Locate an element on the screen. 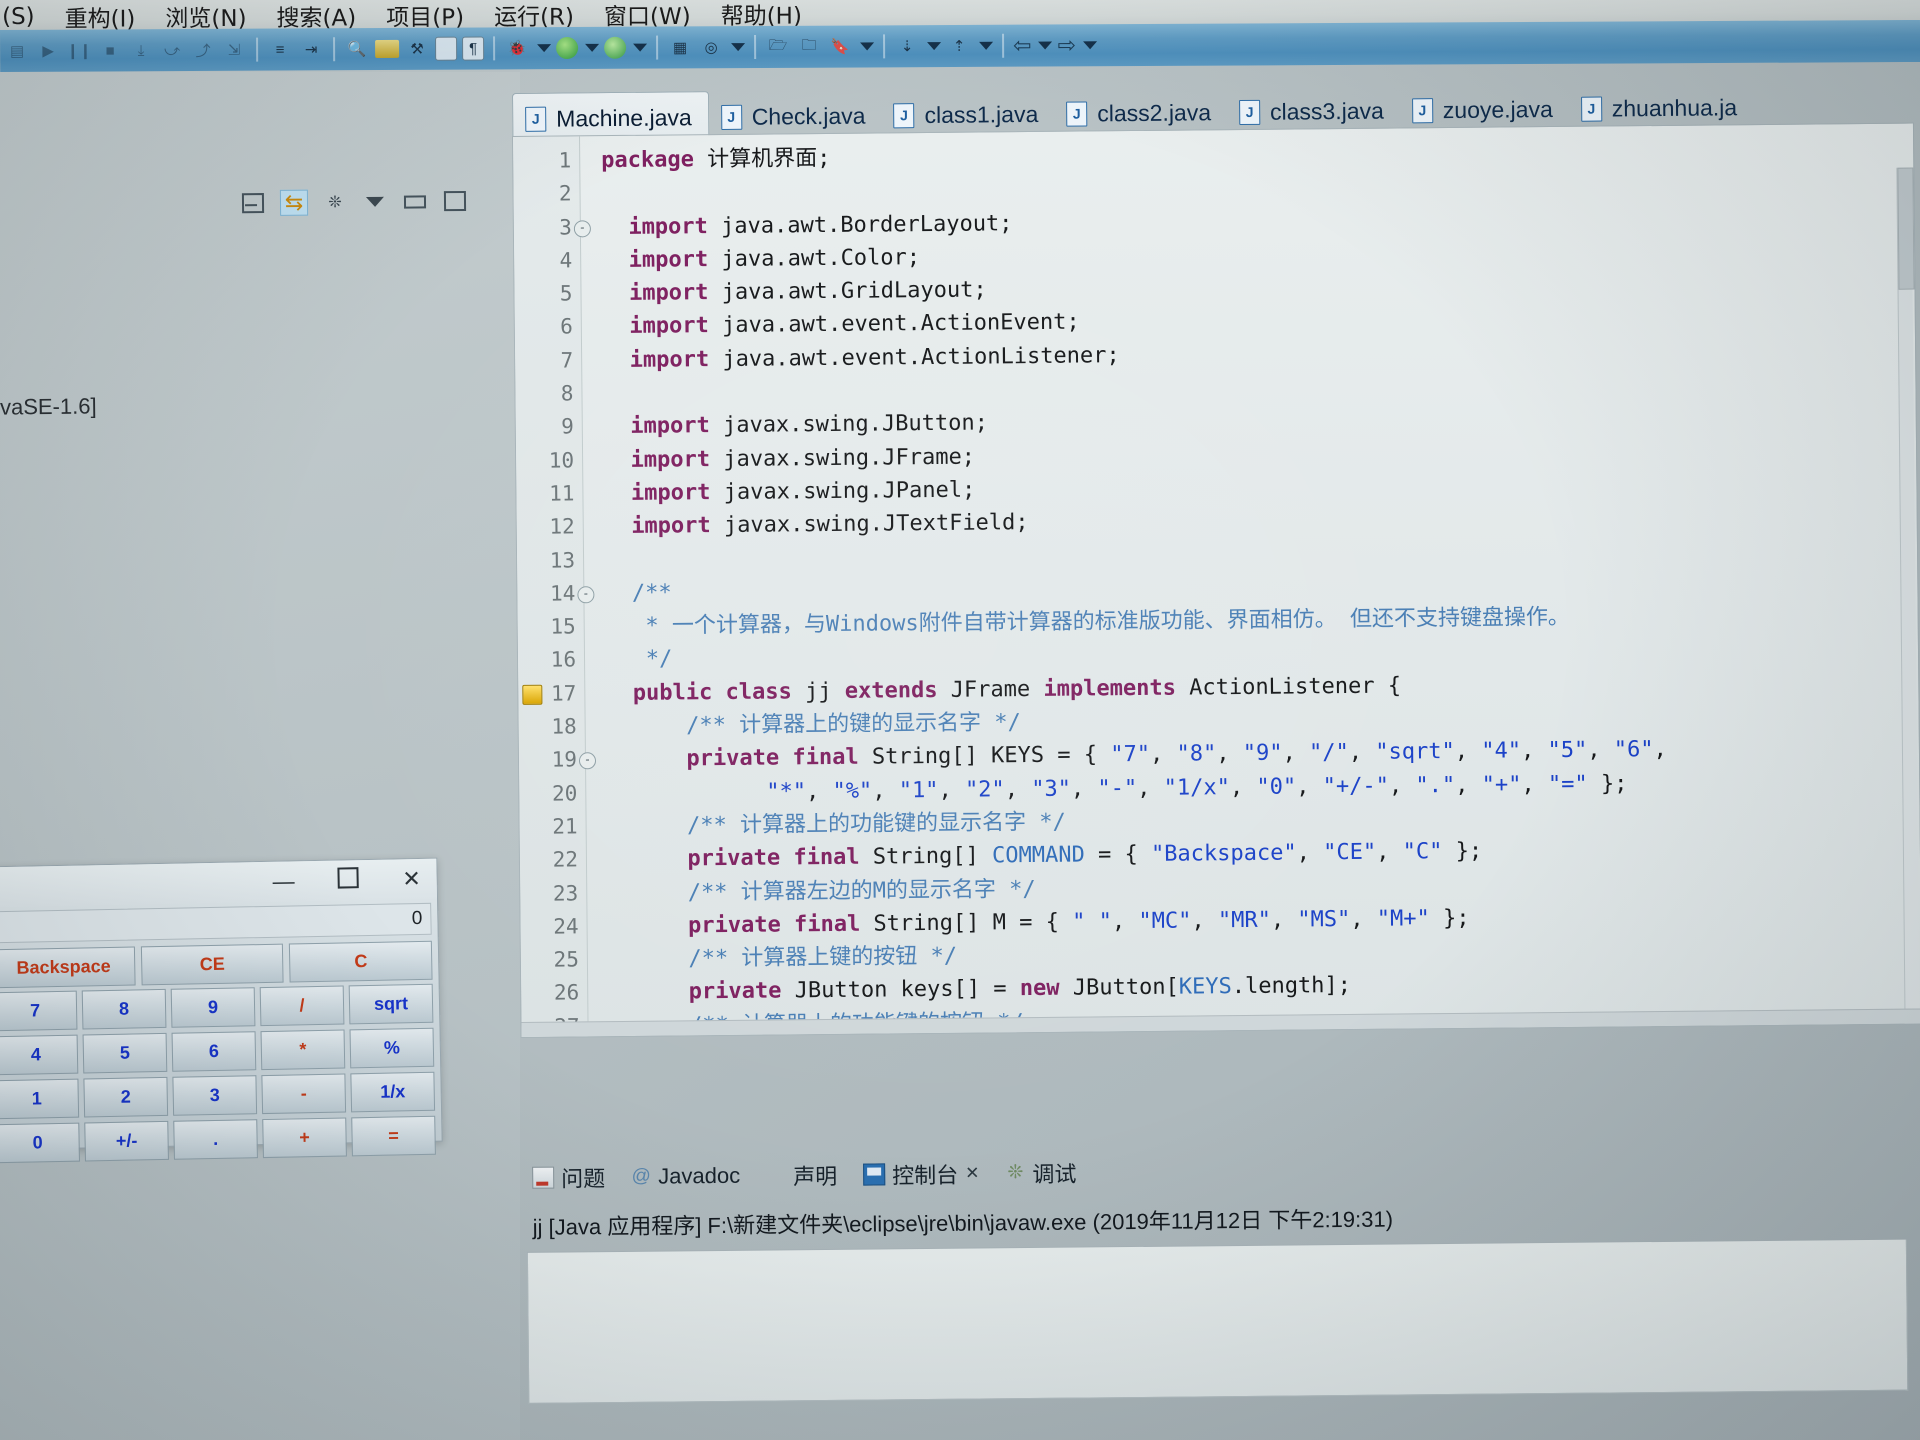  debug-dropdown-caret-icon is located at coordinates (544, 48).